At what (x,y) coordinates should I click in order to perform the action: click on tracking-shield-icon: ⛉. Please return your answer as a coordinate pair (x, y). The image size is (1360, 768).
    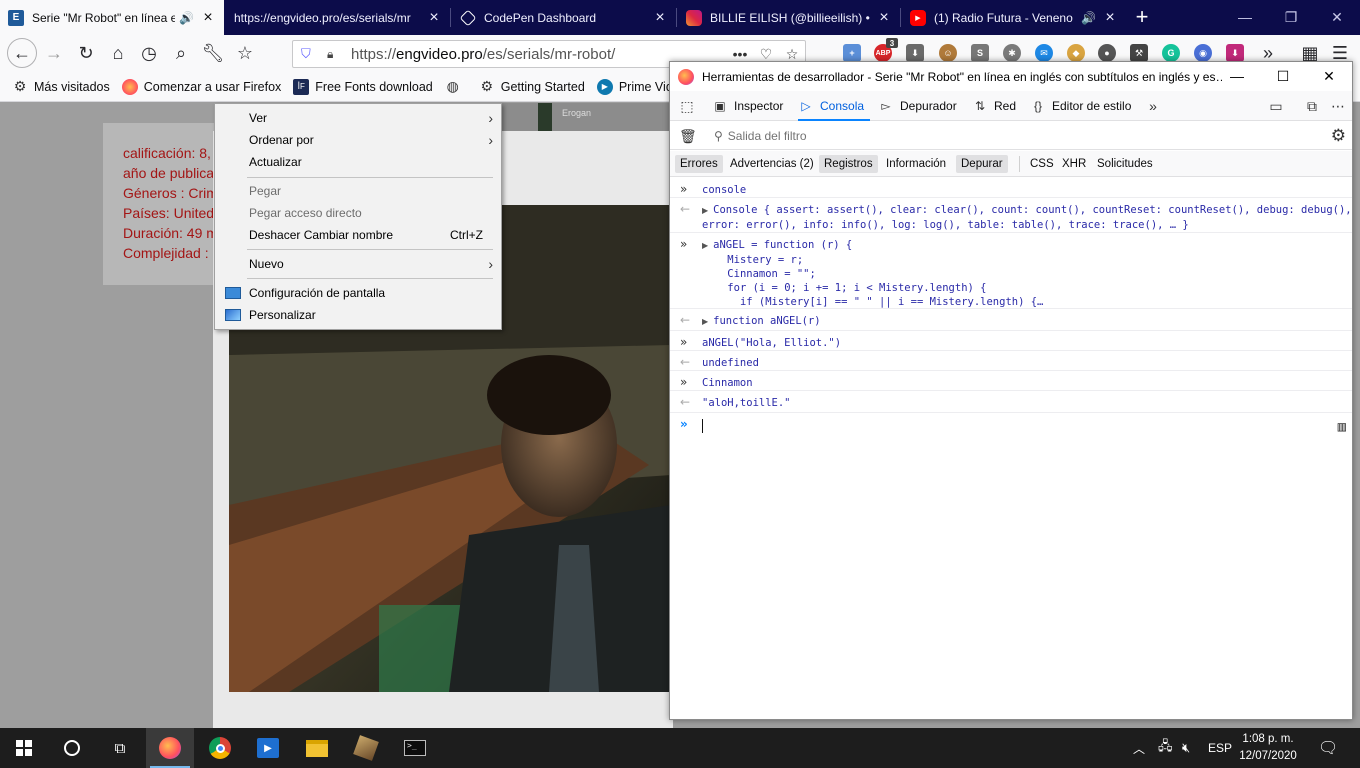
    Looking at the image, I should click on (309, 54).